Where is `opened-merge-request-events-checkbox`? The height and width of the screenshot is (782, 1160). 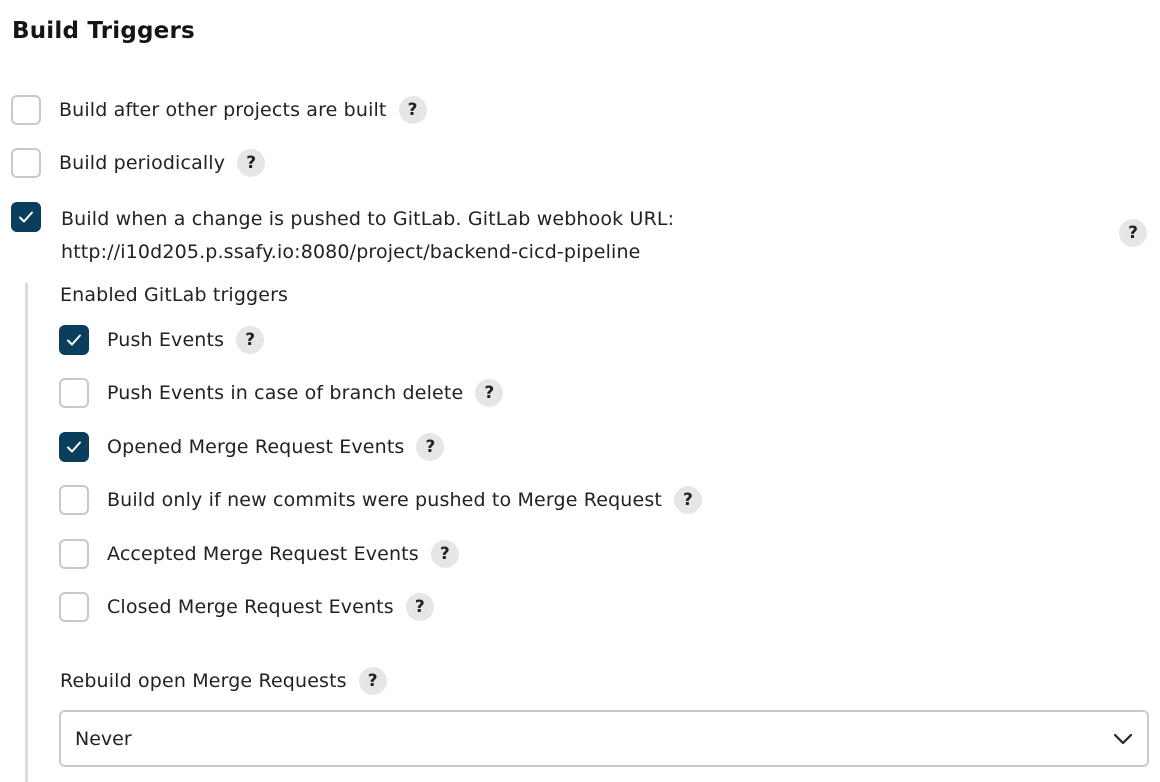 opened-merge-request-events-checkbox is located at coordinates (74, 447).